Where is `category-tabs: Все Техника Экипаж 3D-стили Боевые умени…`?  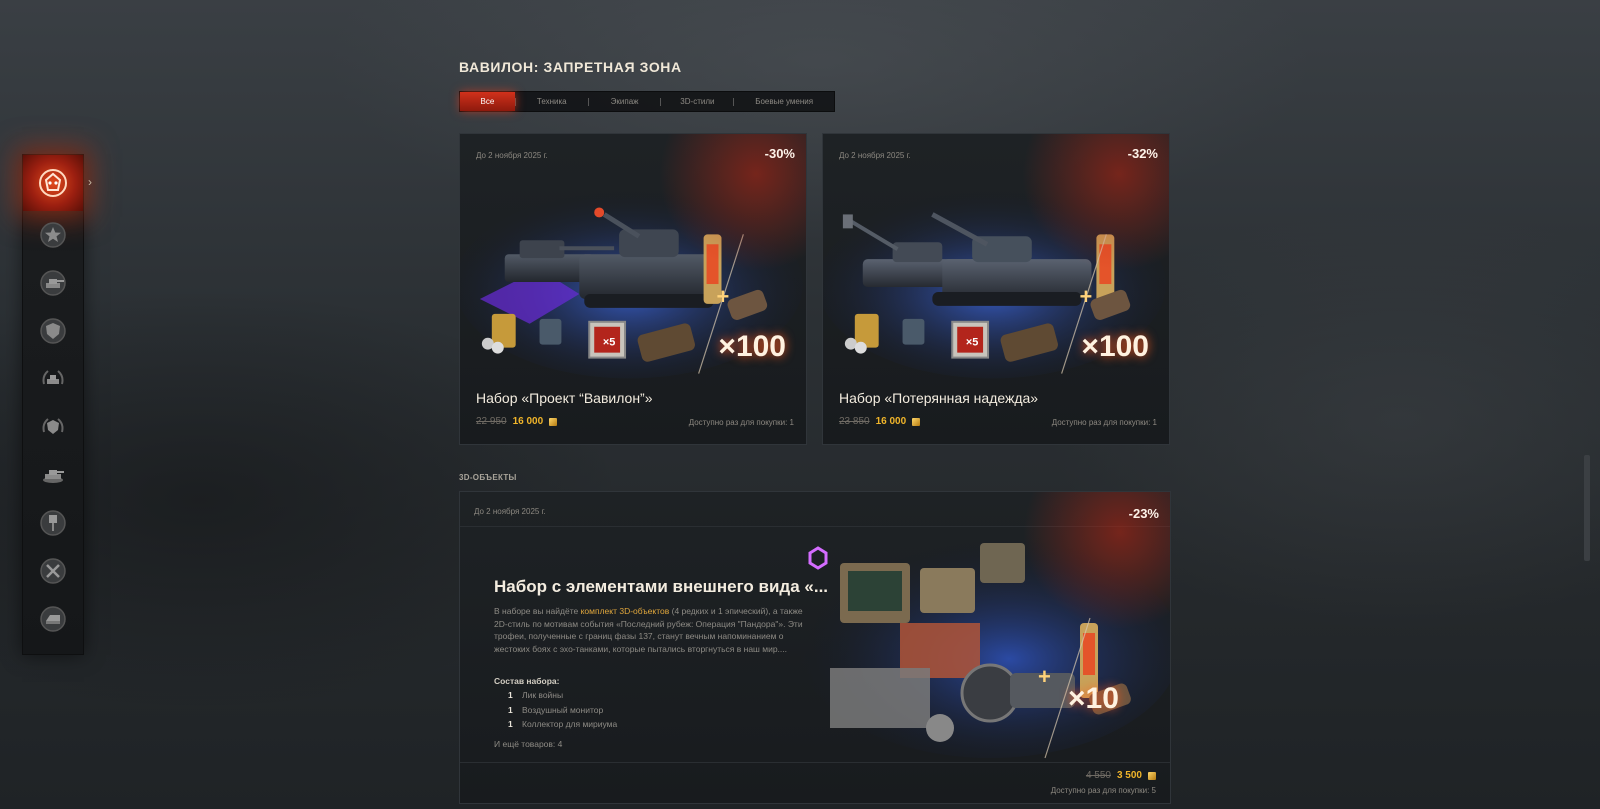
category-tabs: Все Техника Экипаж 3D-стили Боевые умени… is located at coordinates (647, 101).